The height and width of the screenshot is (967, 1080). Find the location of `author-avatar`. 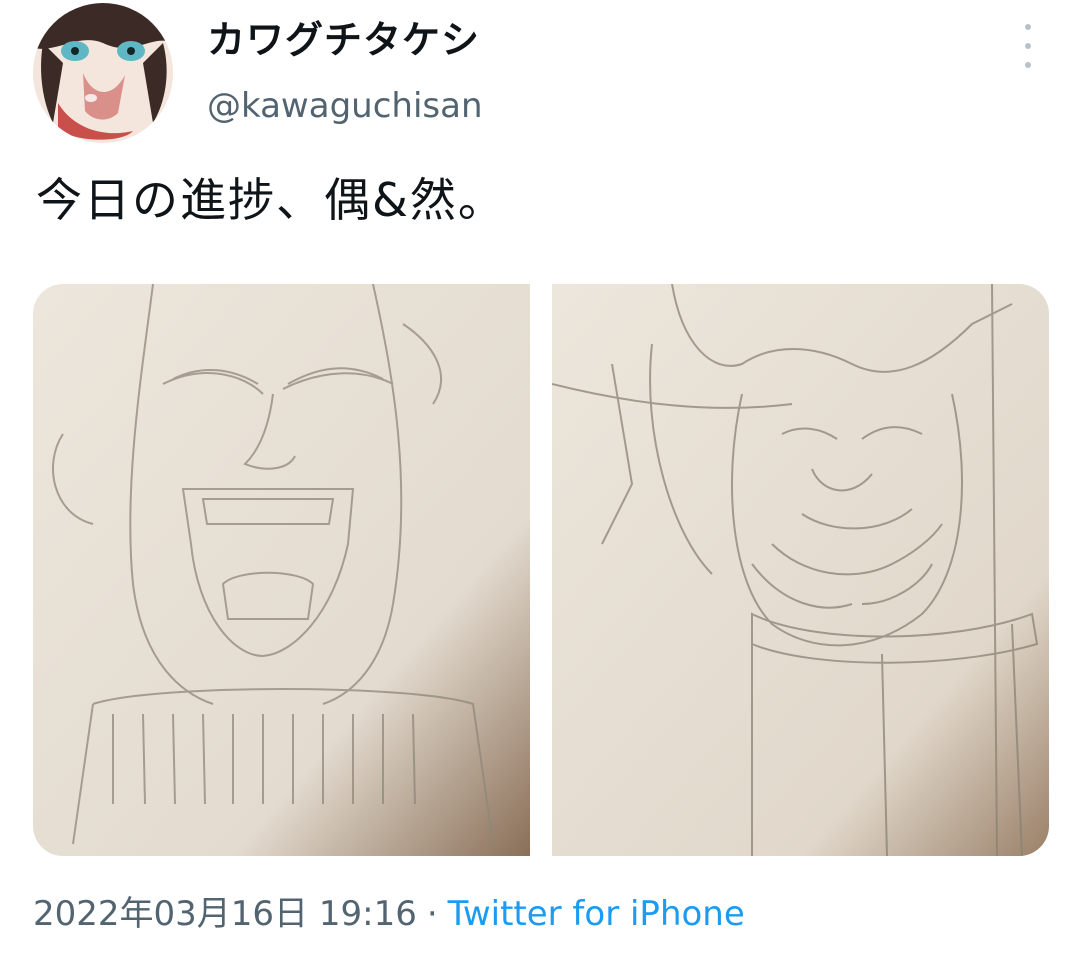

author-avatar is located at coordinates (103, 73).